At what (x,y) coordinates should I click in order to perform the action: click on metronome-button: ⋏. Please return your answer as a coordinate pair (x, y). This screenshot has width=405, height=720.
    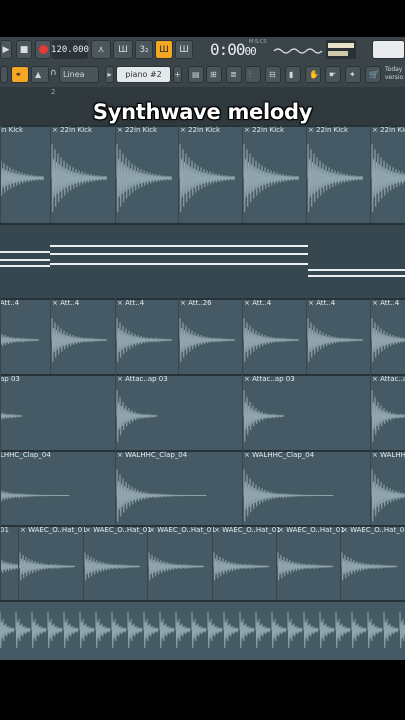
    Looking at the image, I should click on (101, 49).